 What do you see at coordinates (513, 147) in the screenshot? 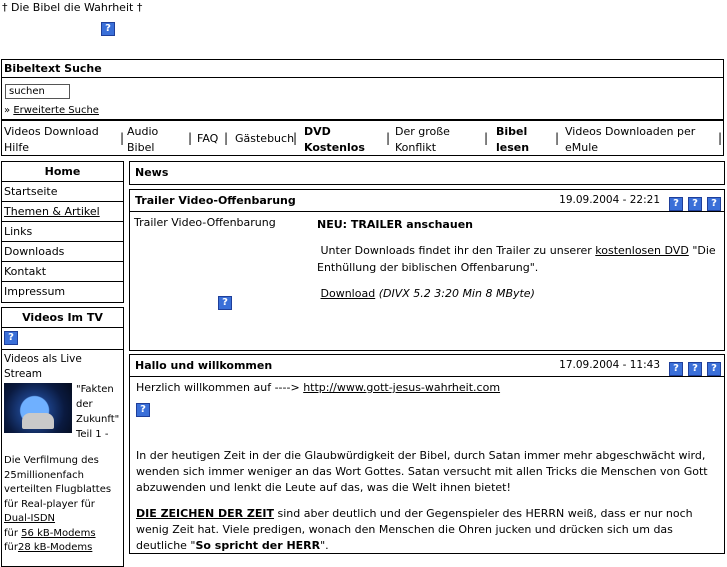
I see `nav-label: lesen` at bounding box center [513, 147].